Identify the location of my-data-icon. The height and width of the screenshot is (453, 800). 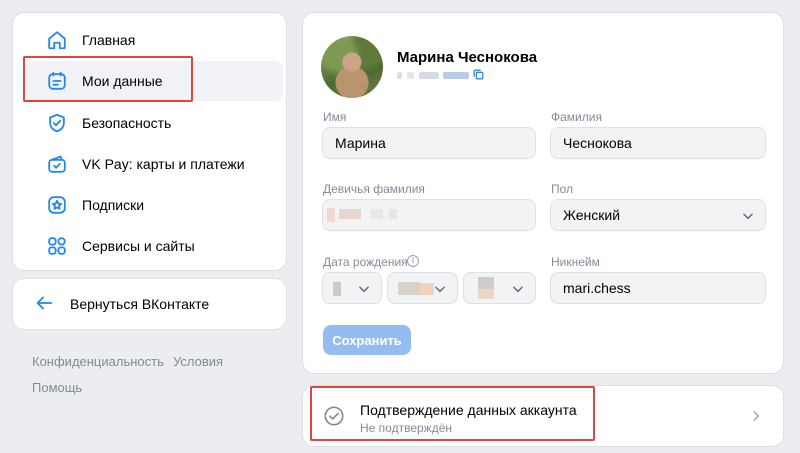
(57, 81).